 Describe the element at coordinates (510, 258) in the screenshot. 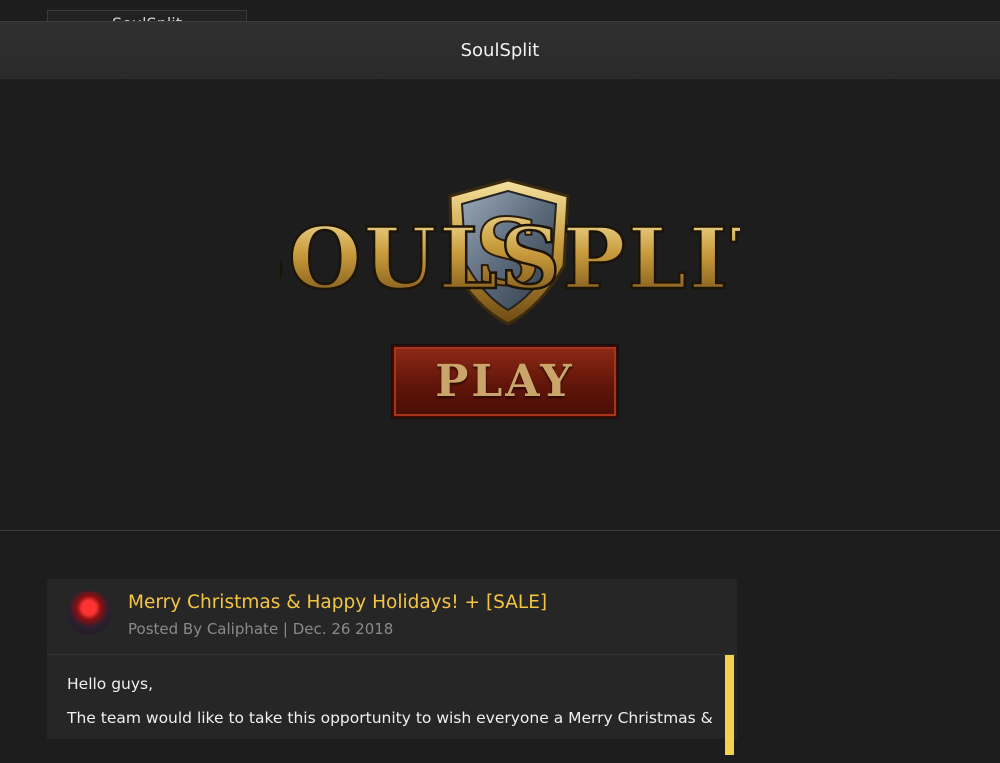

I see `logo-wordmark: SOULSPLIT` at that location.